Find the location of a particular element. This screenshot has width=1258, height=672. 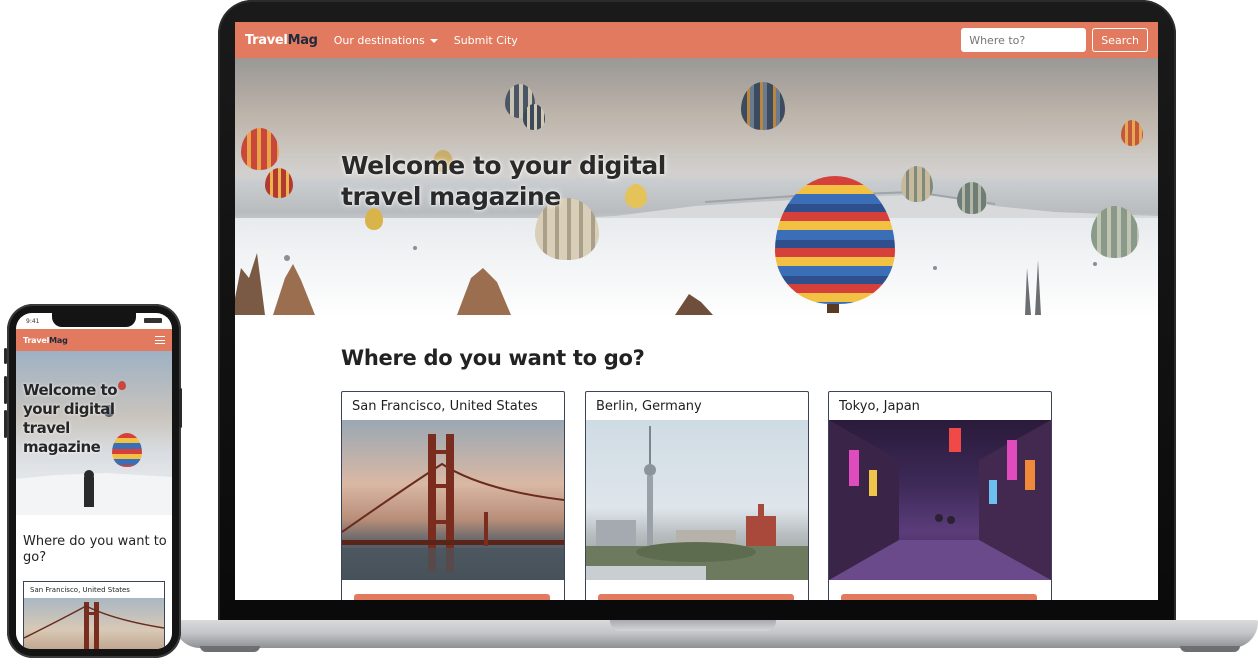

phone-brand-logo: TravelMag is located at coordinates (45, 340).